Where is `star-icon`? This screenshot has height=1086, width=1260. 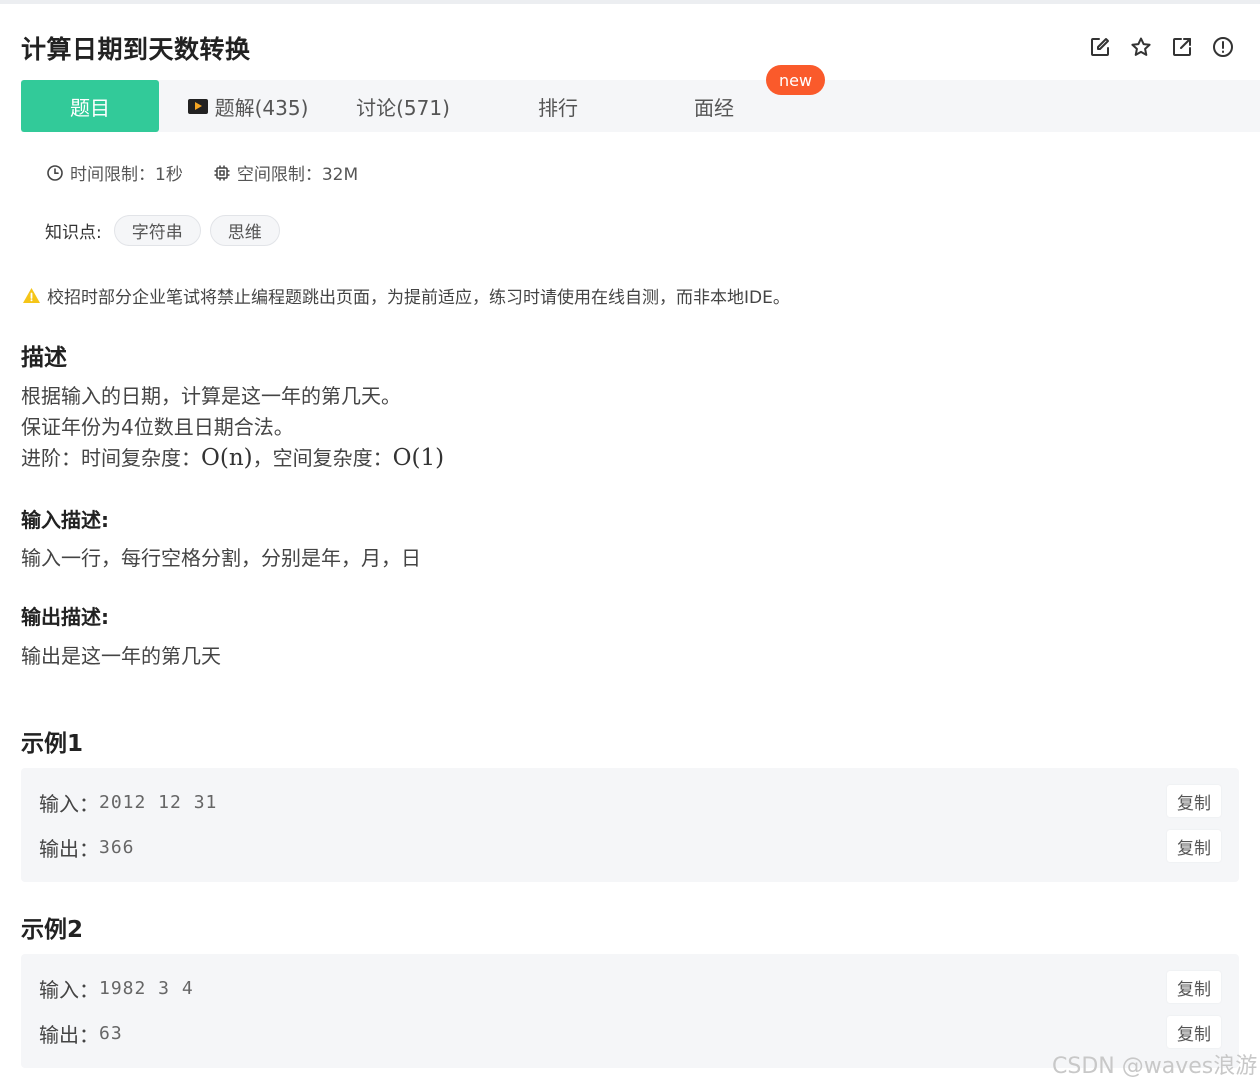
star-icon is located at coordinates (1141, 46).